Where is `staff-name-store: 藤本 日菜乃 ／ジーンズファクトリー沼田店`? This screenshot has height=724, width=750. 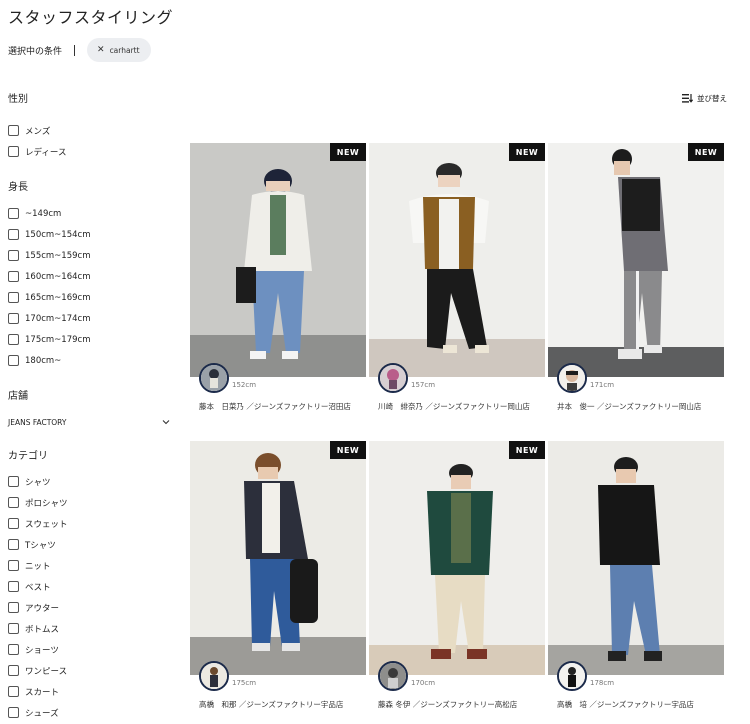 staff-name-store: 藤本 日菜乃 ／ジーンズファクトリー沼田店 is located at coordinates (275, 406).